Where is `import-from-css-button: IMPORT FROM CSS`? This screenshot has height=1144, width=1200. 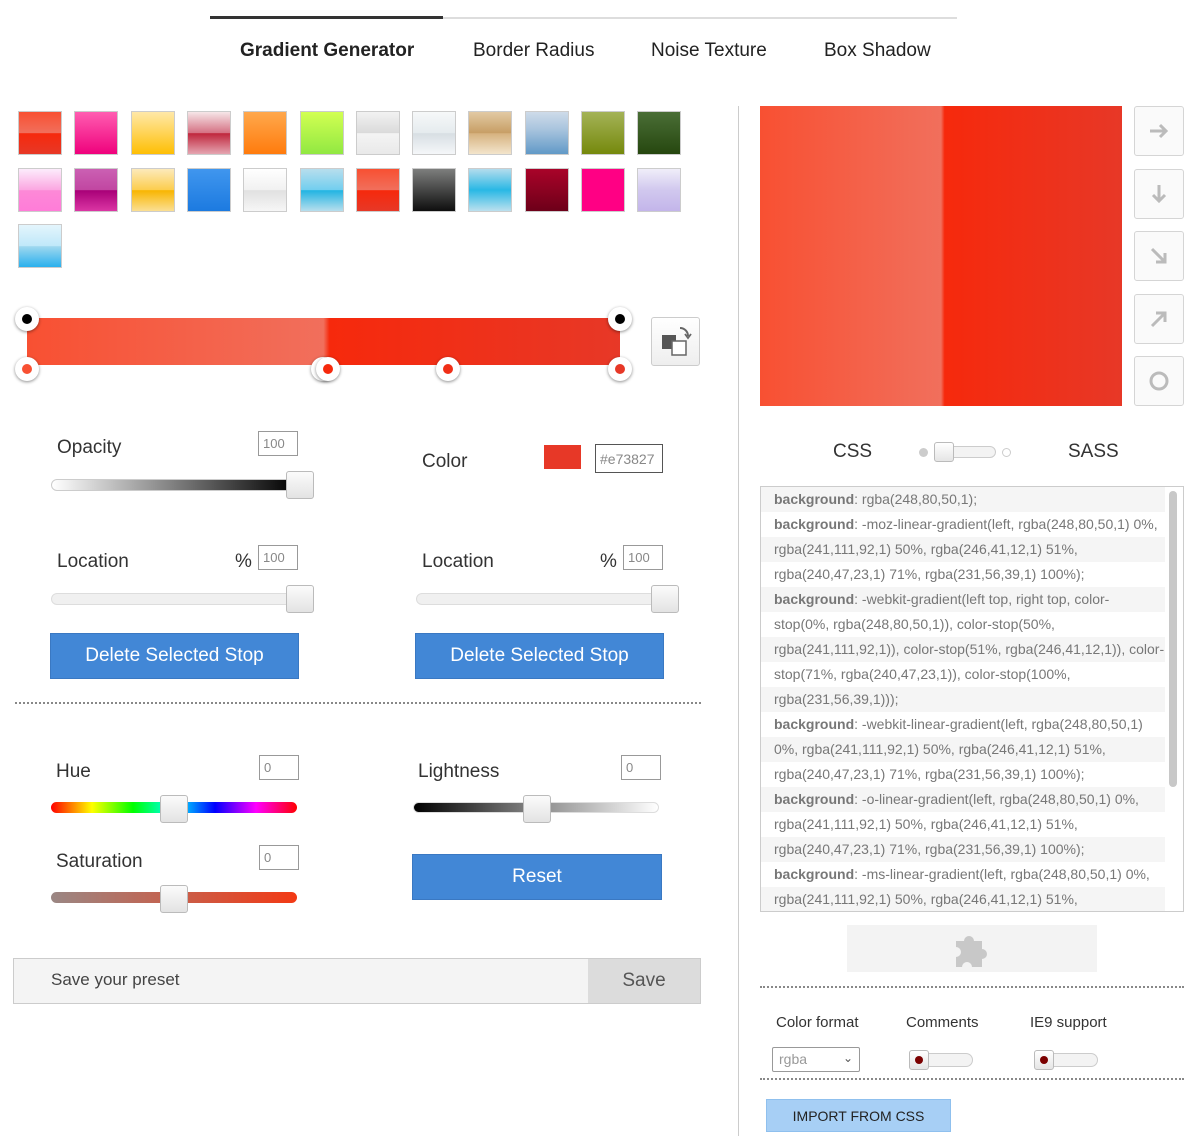 import-from-css-button: IMPORT FROM CSS is located at coordinates (858, 1115).